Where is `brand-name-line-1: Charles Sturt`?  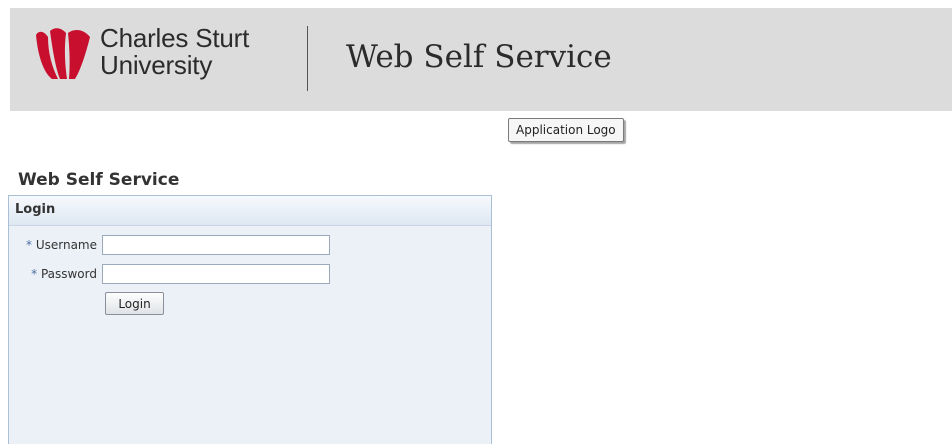
brand-name-line-1: Charles Sturt is located at coordinates (175, 38).